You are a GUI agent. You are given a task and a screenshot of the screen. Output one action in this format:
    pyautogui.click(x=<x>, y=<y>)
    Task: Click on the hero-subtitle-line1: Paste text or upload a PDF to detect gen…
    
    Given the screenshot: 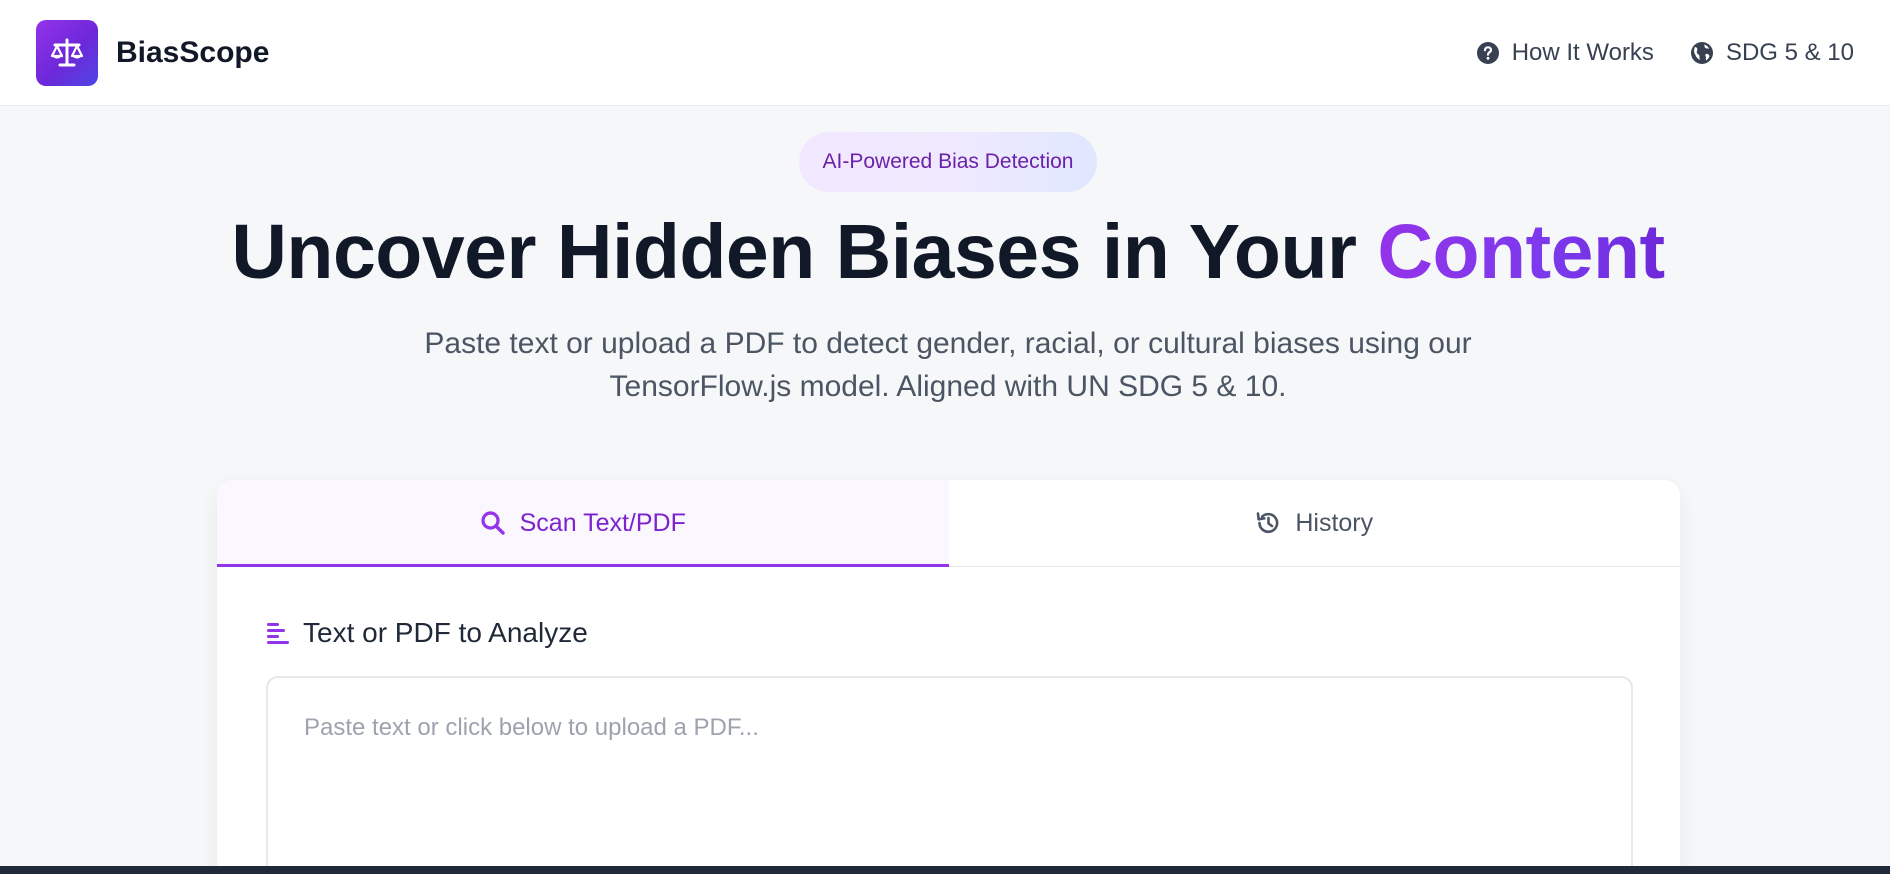 What is the action you would take?
    pyautogui.click(x=948, y=343)
    